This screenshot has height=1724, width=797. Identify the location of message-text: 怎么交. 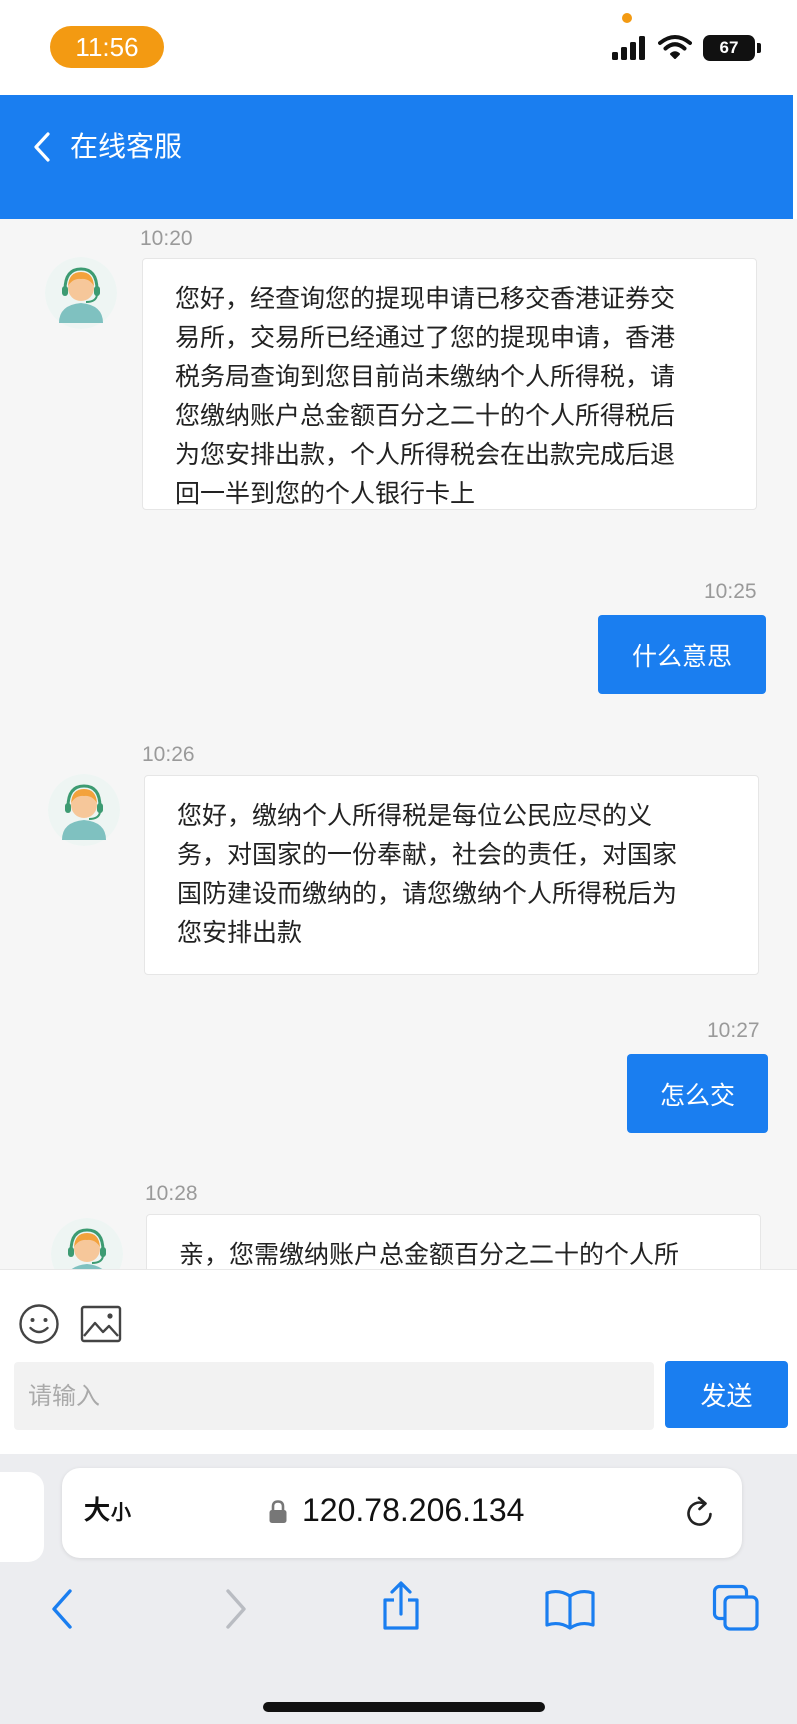
(697, 1095).